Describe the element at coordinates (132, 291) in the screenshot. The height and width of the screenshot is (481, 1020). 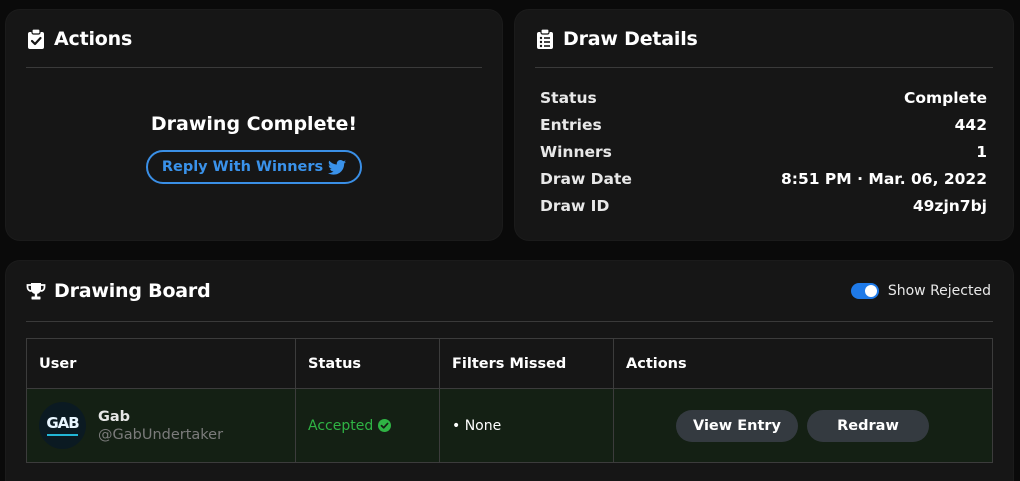
I see `drawing-board-title: Drawing Board` at that location.